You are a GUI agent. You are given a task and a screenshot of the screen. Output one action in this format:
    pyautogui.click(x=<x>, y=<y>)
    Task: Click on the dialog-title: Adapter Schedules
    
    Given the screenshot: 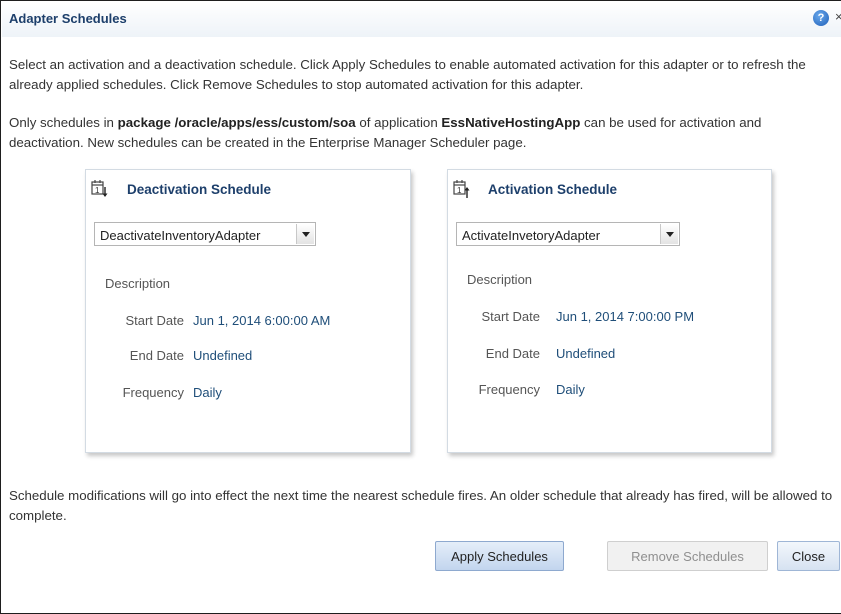 What is the action you would take?
    pyautogui.click(x=68, y=18)
    